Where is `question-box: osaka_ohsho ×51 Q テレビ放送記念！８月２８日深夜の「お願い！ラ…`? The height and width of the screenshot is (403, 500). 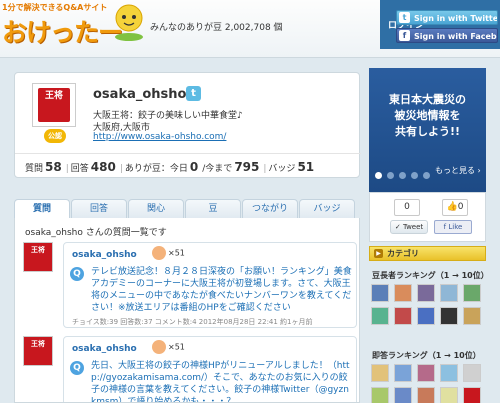 question-box: osaka_ohsho ×51 Q テレビ放送記念！８月２８日深夜の「お願い！ラ… is located at coordinates (210, 285).